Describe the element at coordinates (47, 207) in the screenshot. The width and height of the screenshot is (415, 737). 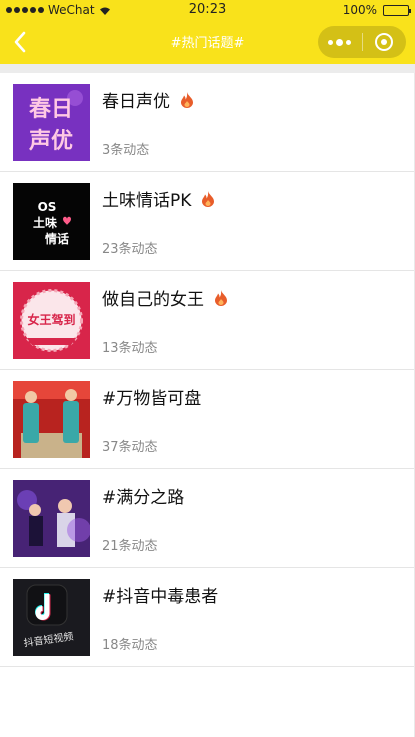
I see `svg-text: OS` at that location.